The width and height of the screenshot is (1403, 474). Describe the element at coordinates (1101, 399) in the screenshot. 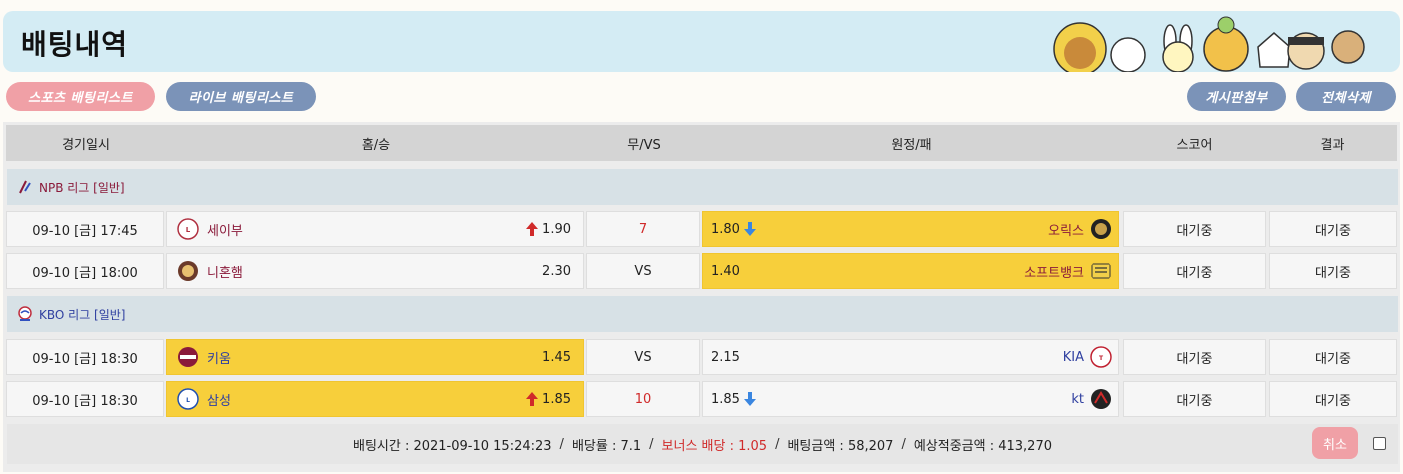

I see `kt-wiz-logo-icon` at that location.